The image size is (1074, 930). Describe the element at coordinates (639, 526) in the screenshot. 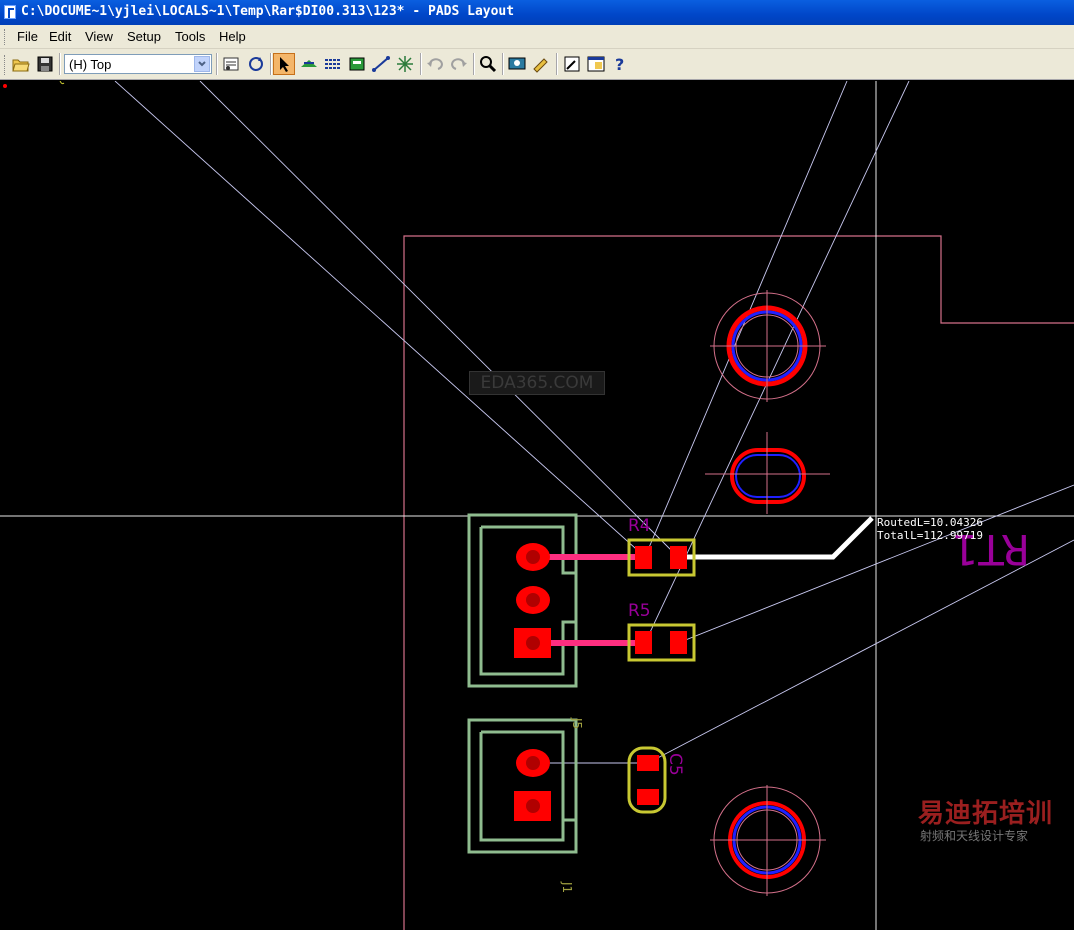

I see `label-r4: R4` at that location.